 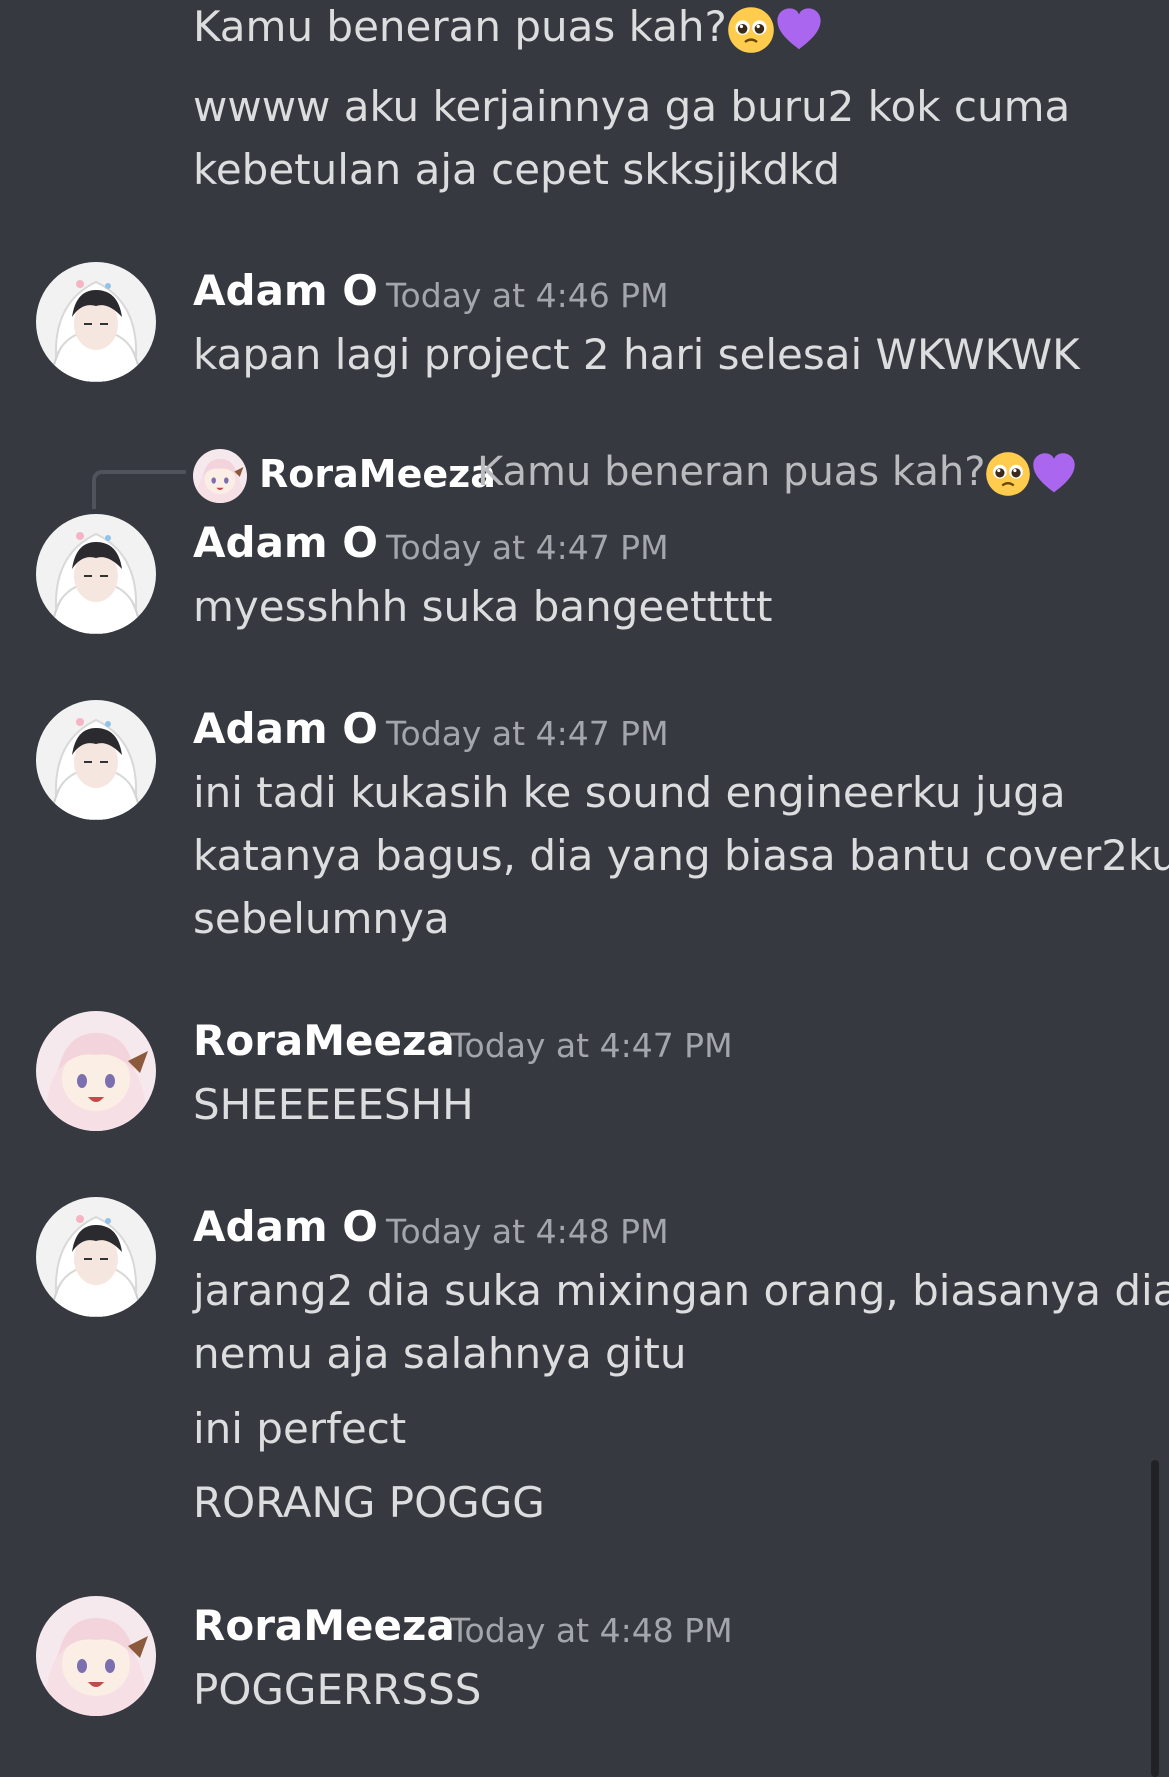 I want to click on message-text: ini perfect, so click(x=300, y=1428).